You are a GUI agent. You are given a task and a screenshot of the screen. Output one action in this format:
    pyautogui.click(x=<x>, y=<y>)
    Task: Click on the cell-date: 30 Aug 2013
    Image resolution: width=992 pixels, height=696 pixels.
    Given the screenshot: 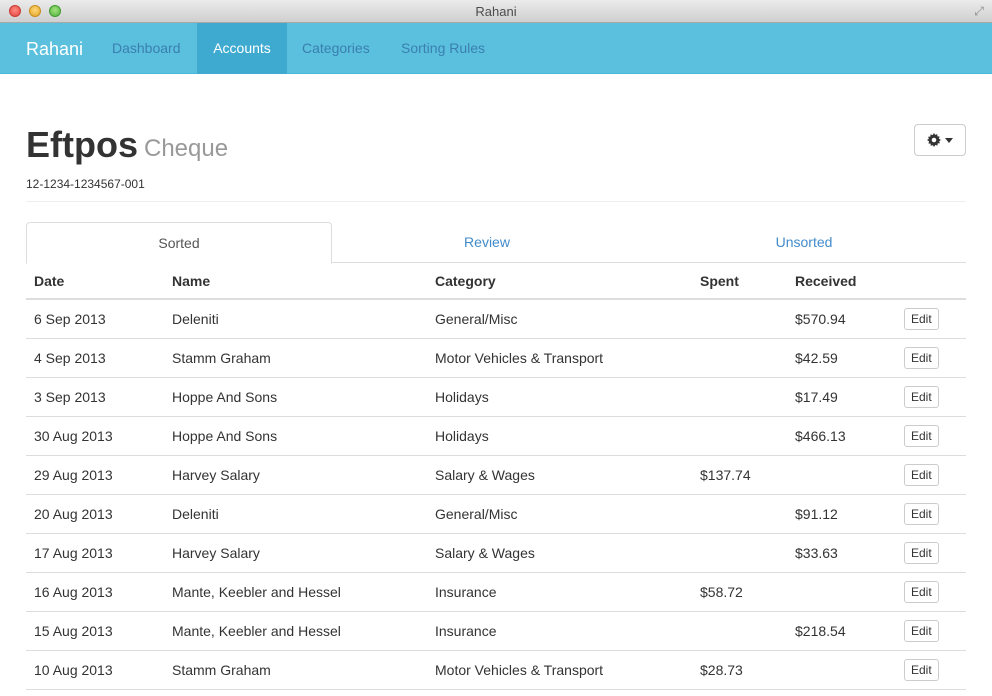 What is the action you would take?
    pyautogui.click(x=95, y=436)
    